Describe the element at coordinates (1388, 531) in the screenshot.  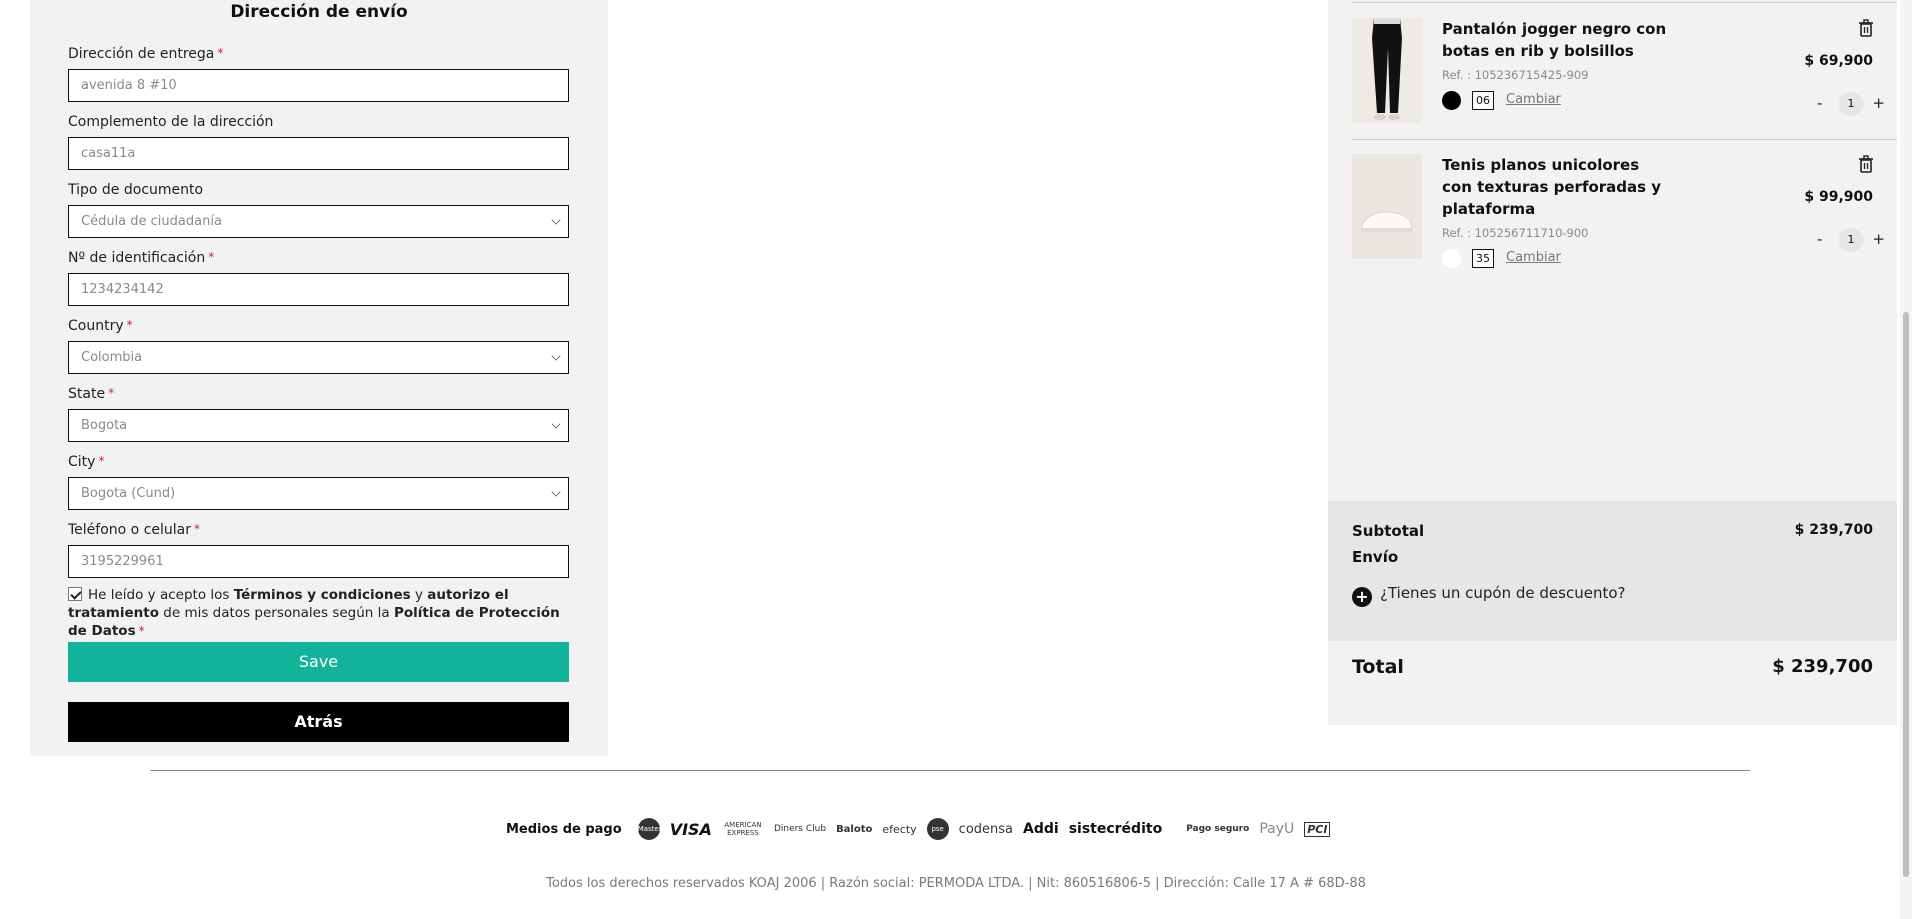
I see `subtotal-label: Subtotal` at that location.